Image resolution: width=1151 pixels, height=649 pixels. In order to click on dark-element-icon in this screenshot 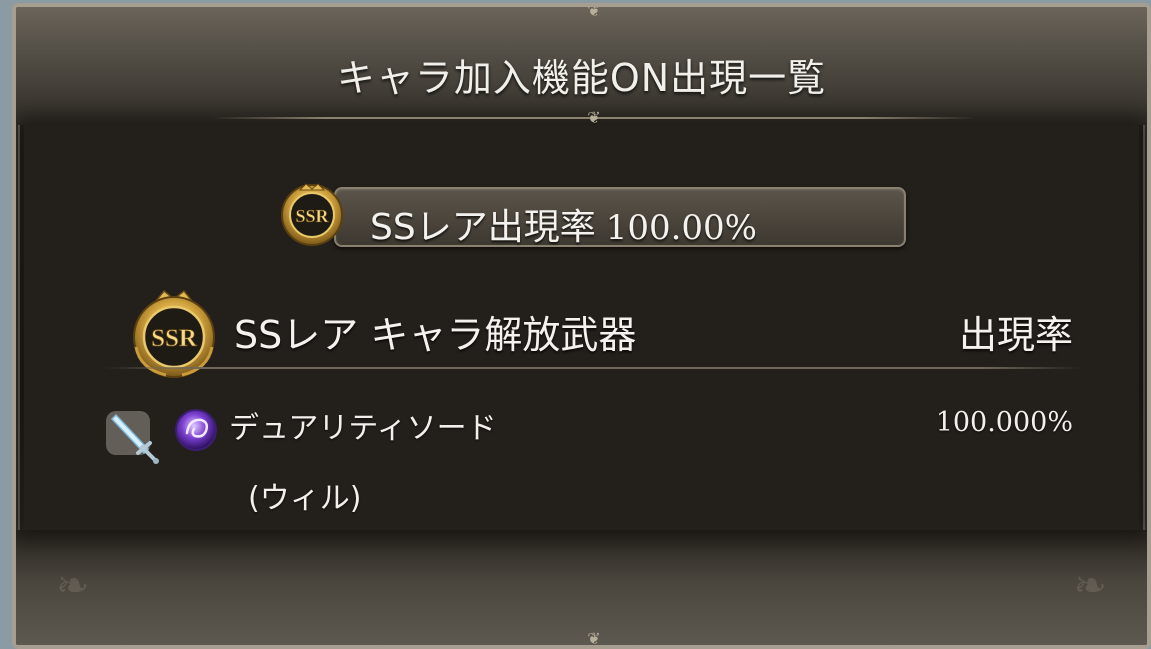, I will do `click(196, 430)`.